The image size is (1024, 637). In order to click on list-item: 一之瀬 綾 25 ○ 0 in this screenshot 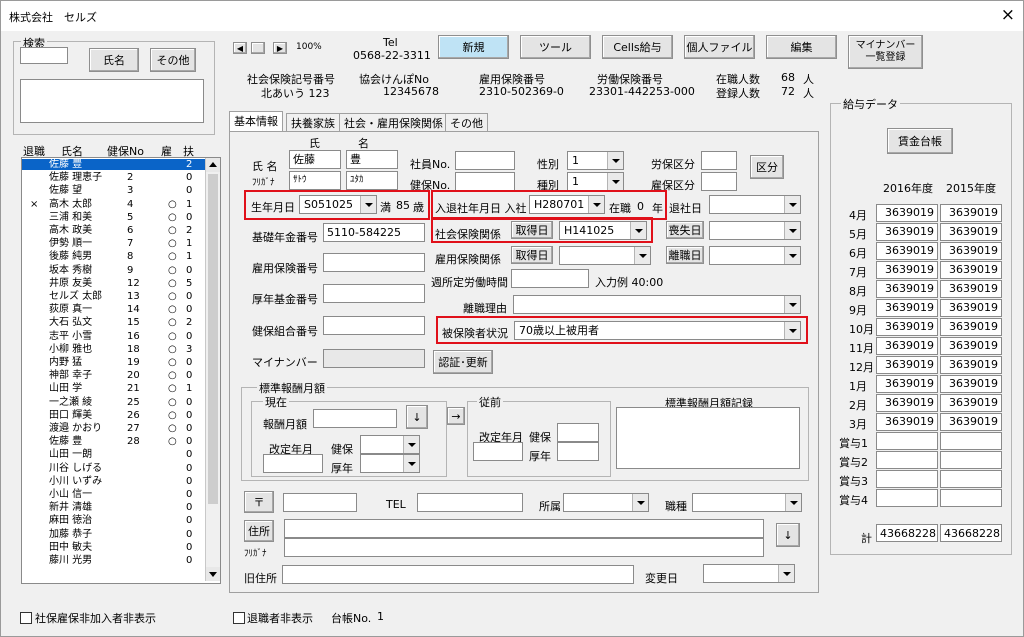, I will do `click(113, 402)`.